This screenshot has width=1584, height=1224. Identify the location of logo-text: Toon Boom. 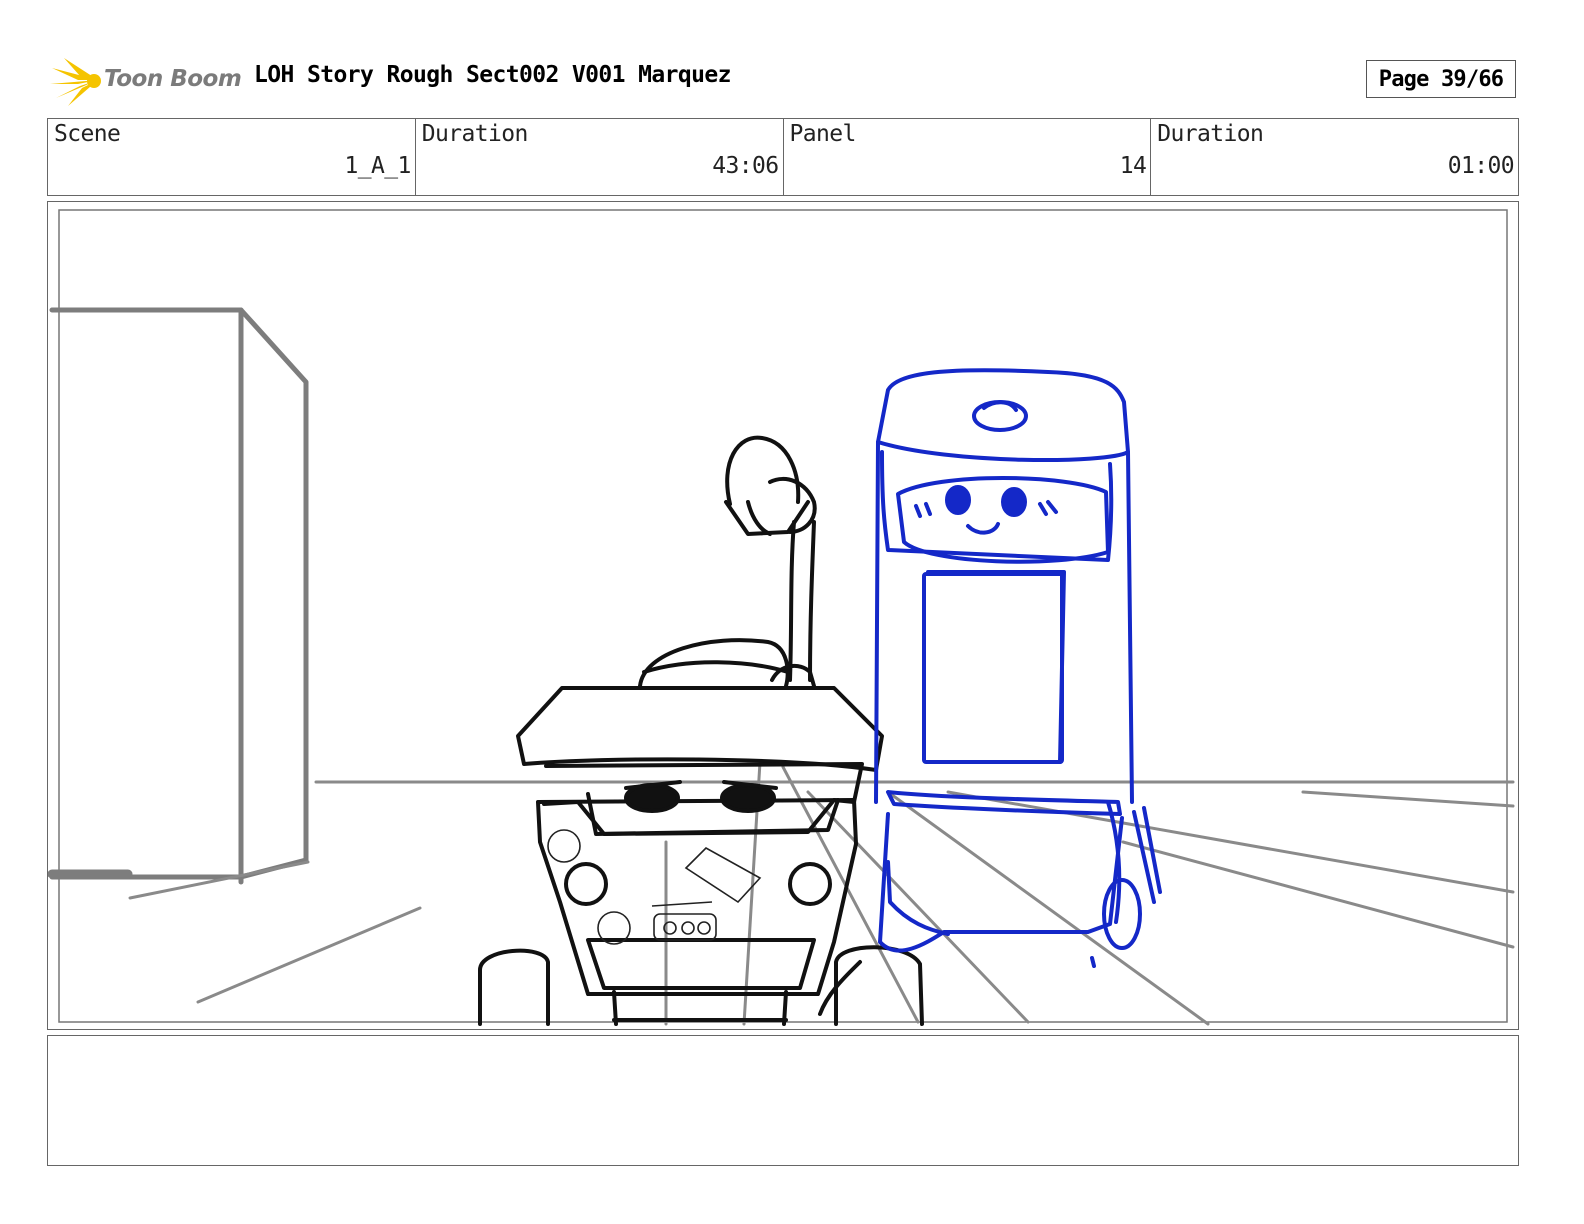
(173, 79).